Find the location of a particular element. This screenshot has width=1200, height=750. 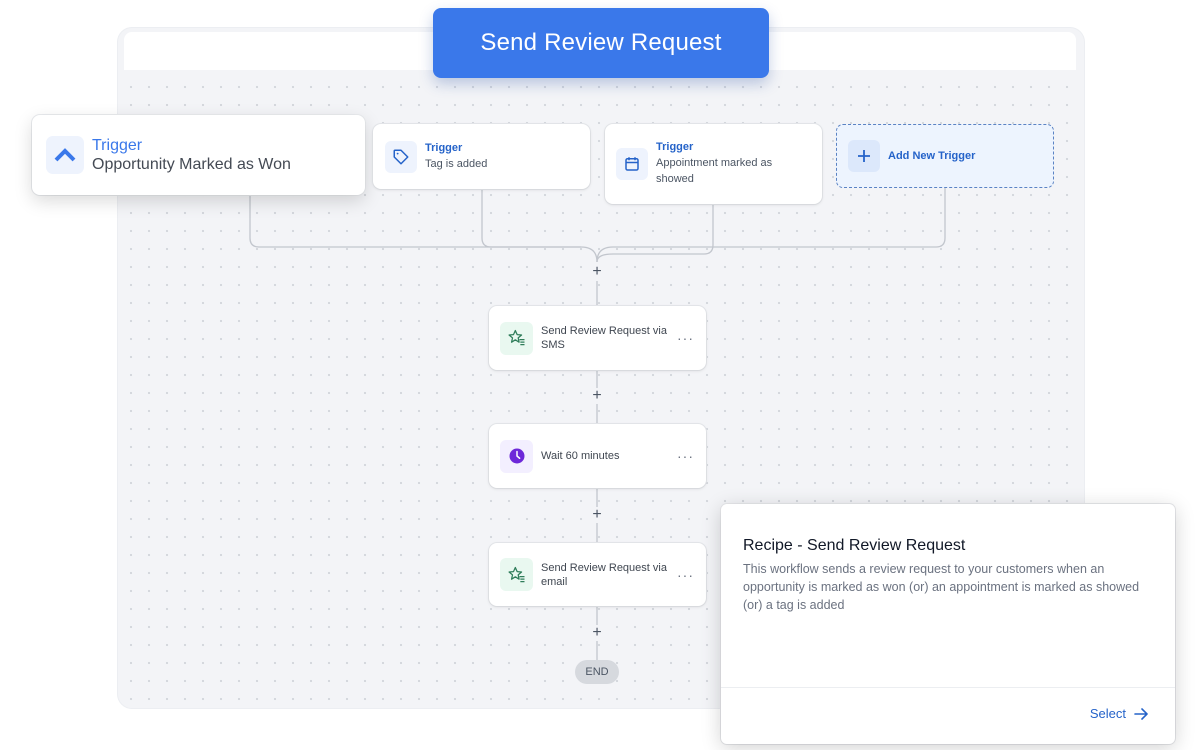

action-card-wait: Wait 60 minutes ··· is located at coordinates (597, 456).